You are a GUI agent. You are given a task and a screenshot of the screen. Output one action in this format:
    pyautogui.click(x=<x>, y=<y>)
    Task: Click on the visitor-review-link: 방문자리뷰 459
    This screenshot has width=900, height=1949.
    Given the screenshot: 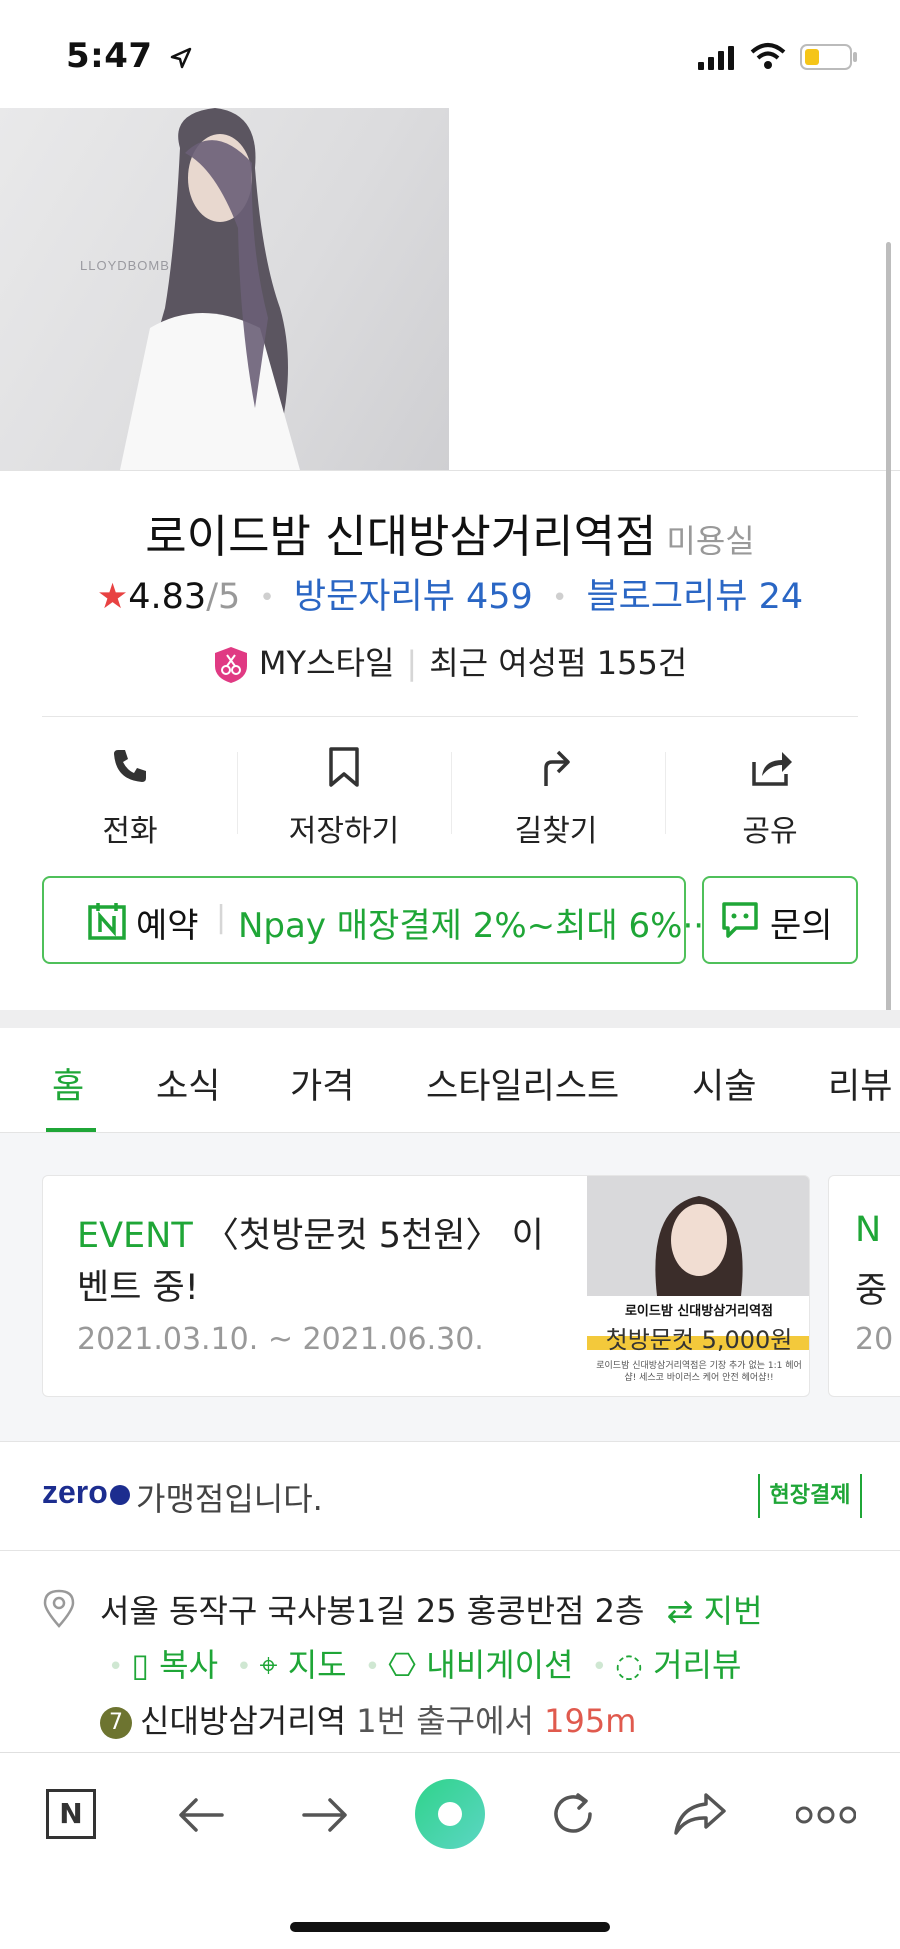 What is the action you would take?
    pyautogui.click(x=413, y=597)
    